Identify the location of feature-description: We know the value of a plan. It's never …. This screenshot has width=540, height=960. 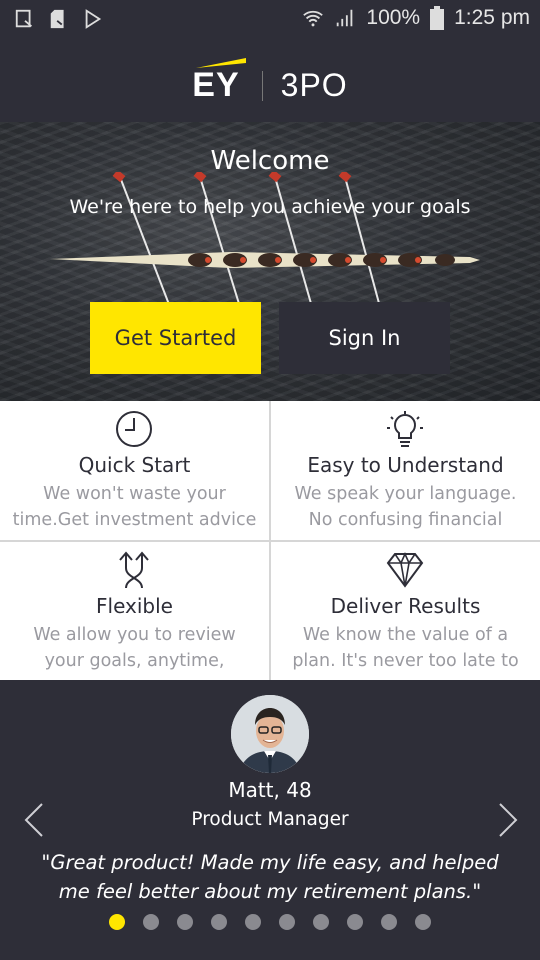
(405, 648).